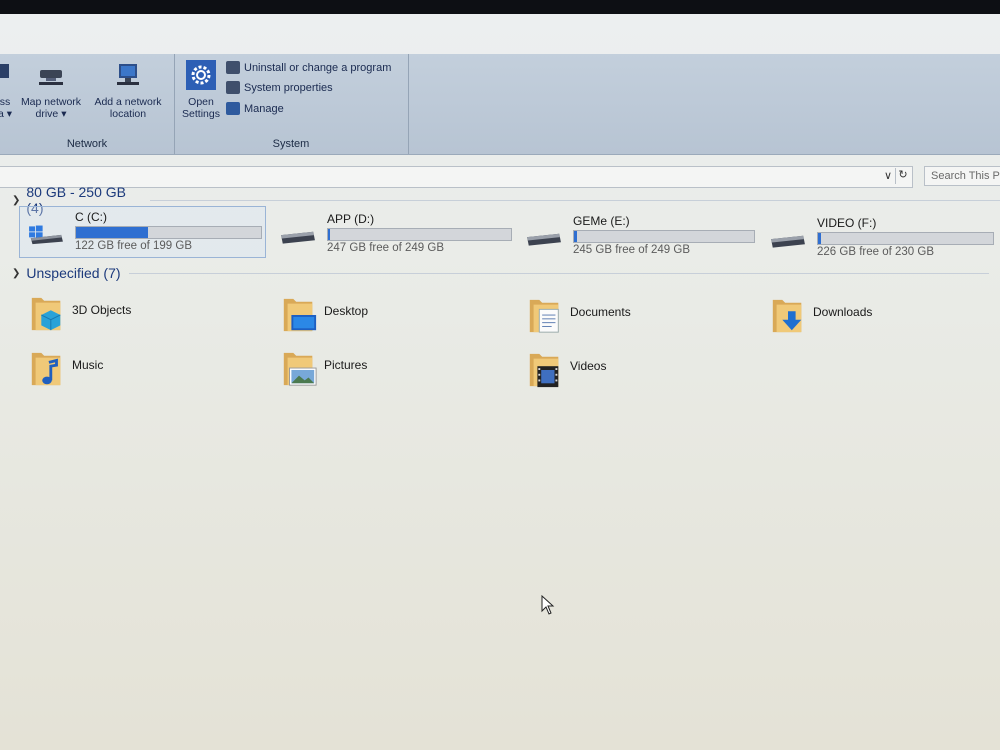  I want to click on folder-name: Music, so click(88, 365).